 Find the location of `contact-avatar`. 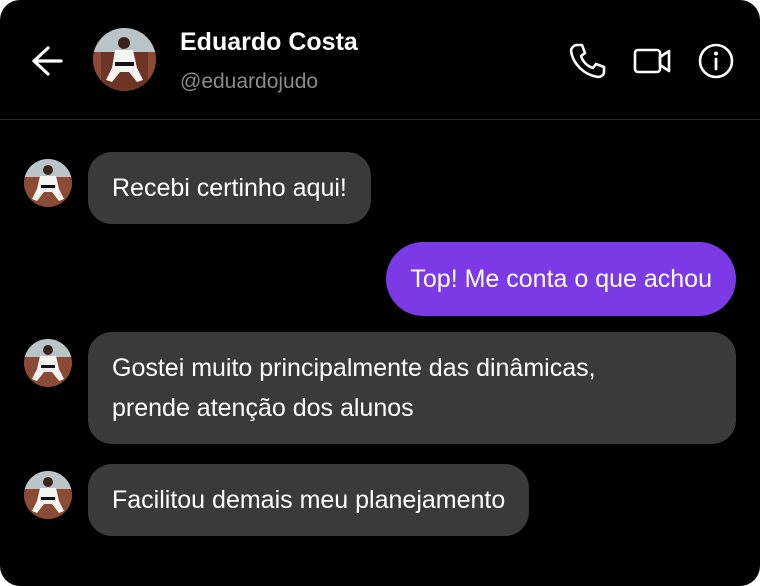

contact-avatar is located at coordinates (124, 59).